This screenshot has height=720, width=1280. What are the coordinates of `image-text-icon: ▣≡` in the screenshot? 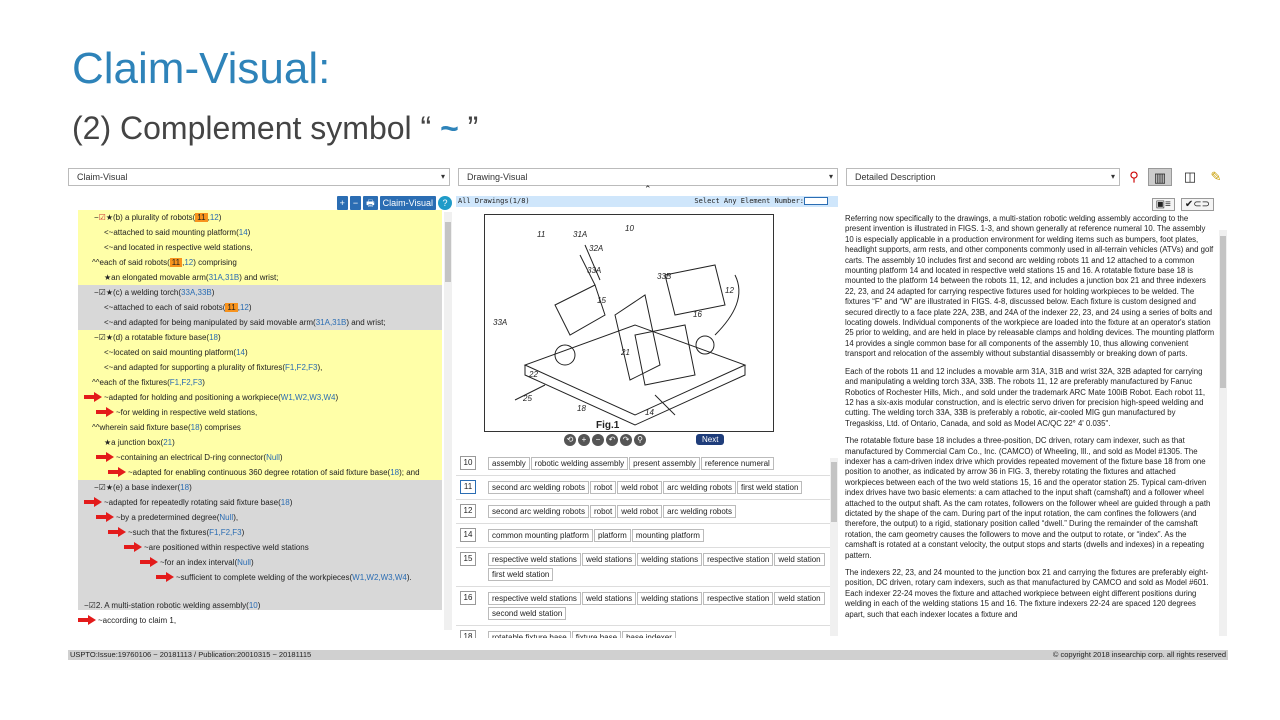 It's located at (1163, 204).